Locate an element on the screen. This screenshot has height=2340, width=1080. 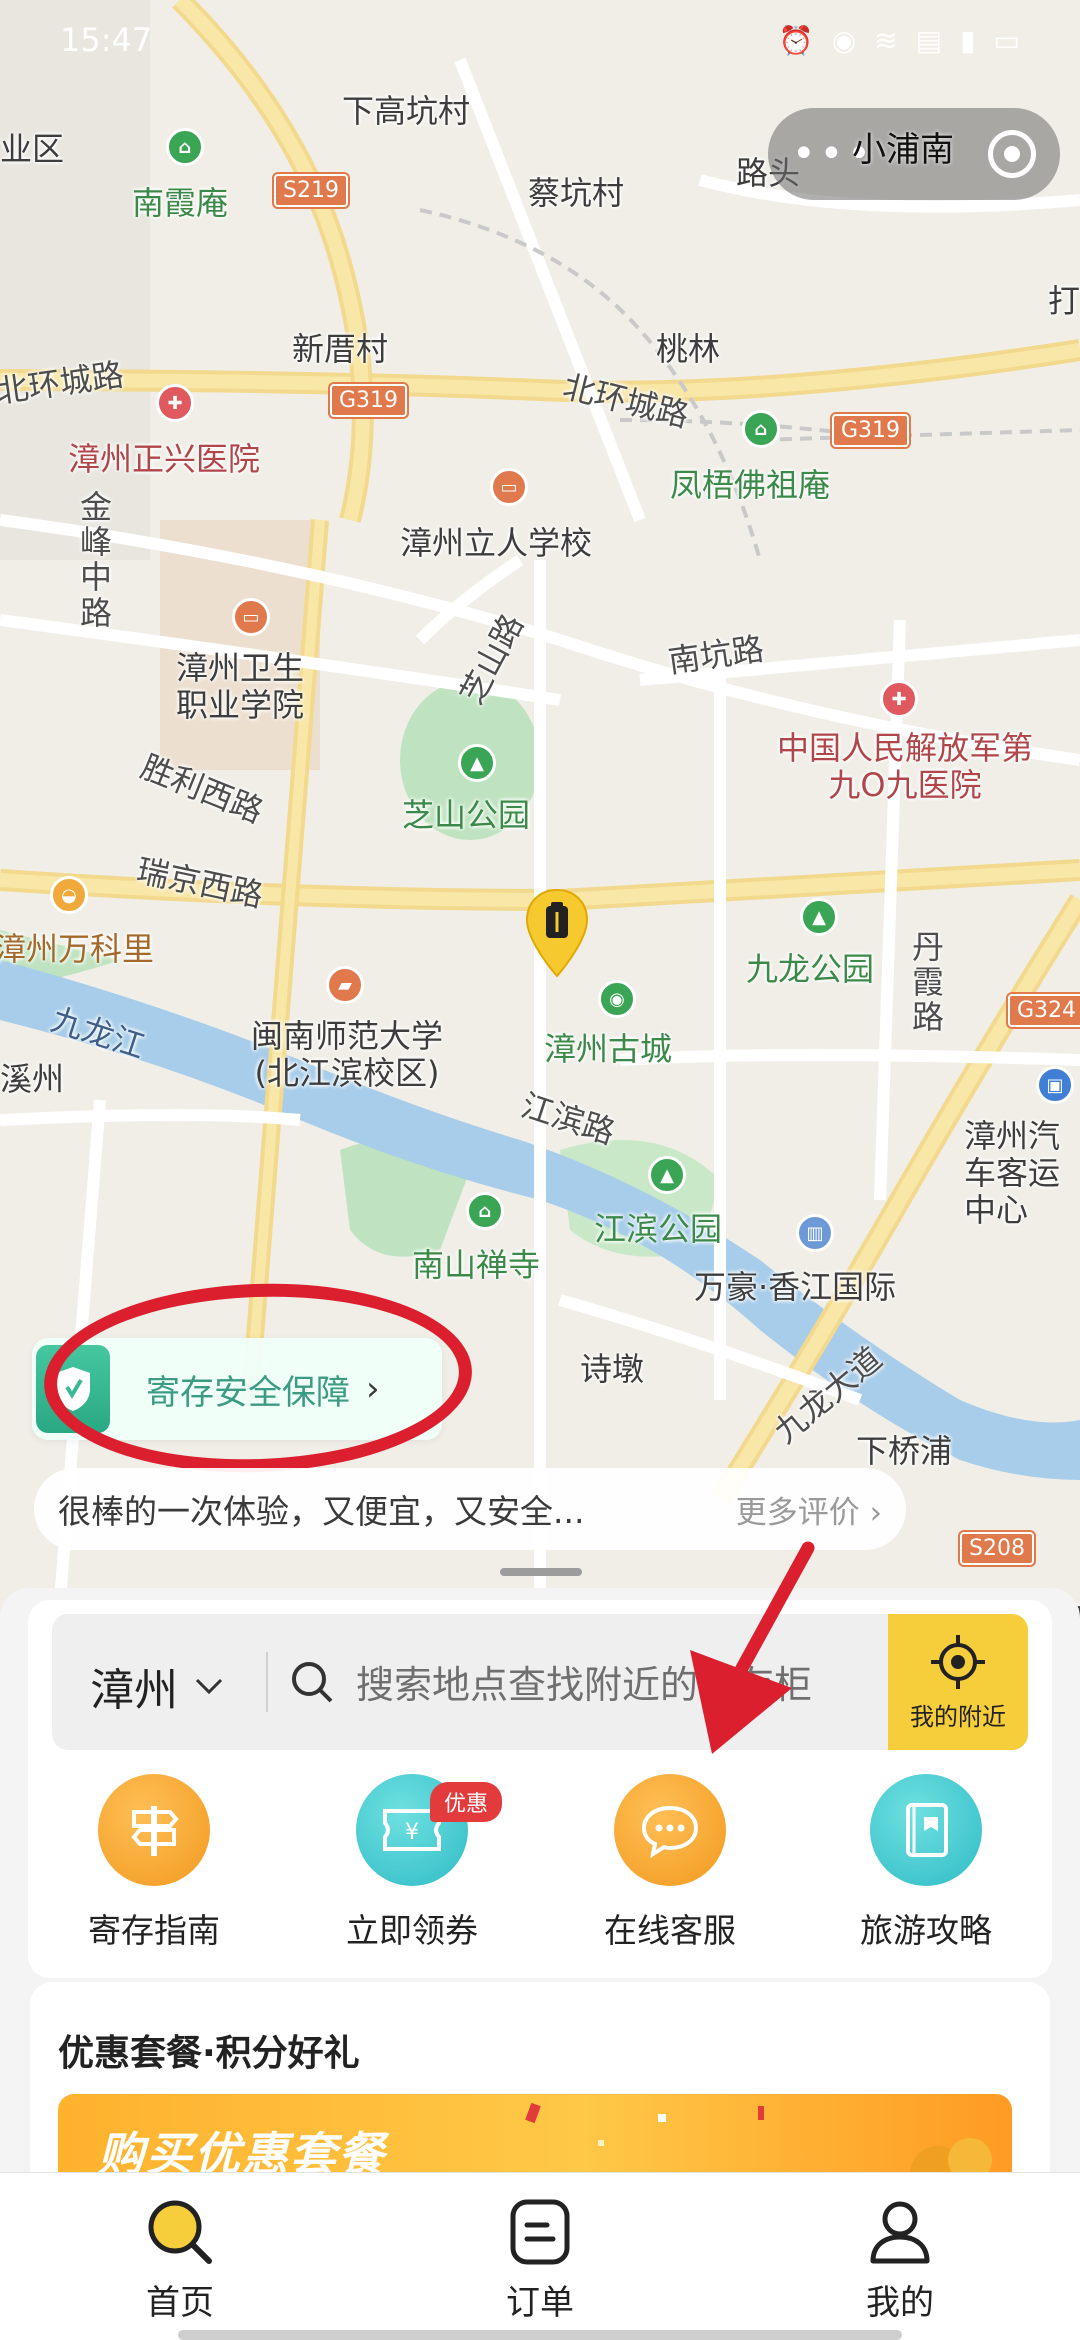
alarm-icon: ⏰ is located at coordinates (796, 40).